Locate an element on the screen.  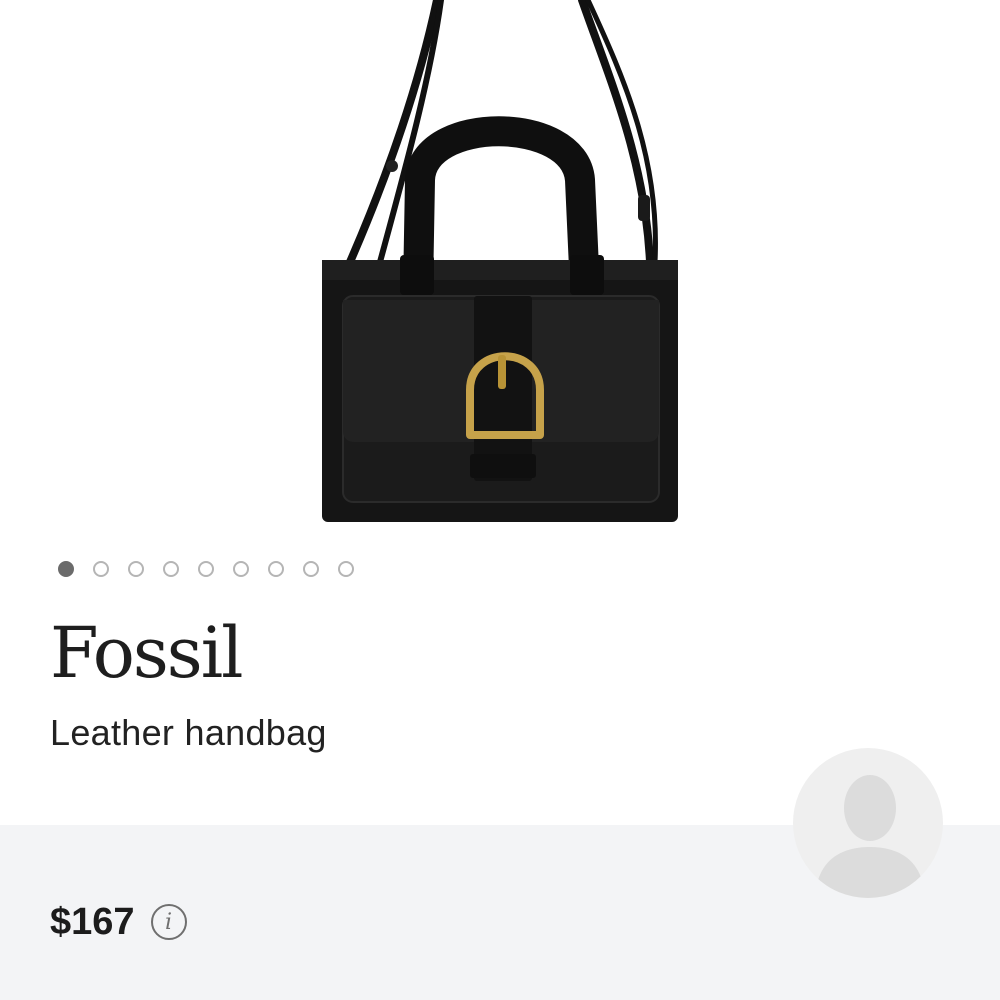
price-row: $167 i is located at coordinates (118, 922).